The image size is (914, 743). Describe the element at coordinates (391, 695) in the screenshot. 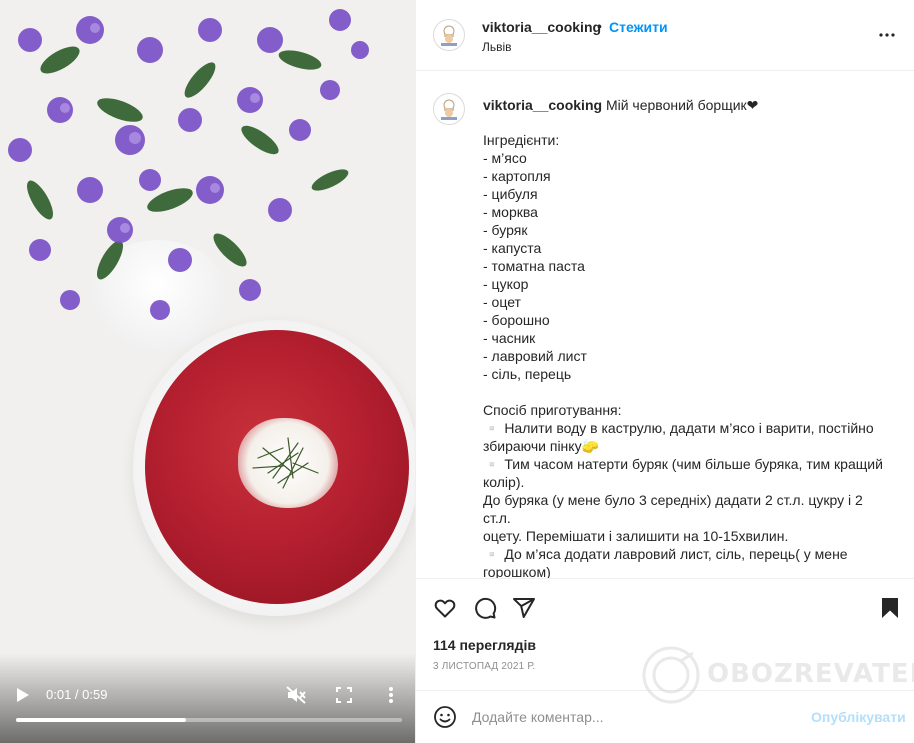

I see `more-vertical-icon` at that location.